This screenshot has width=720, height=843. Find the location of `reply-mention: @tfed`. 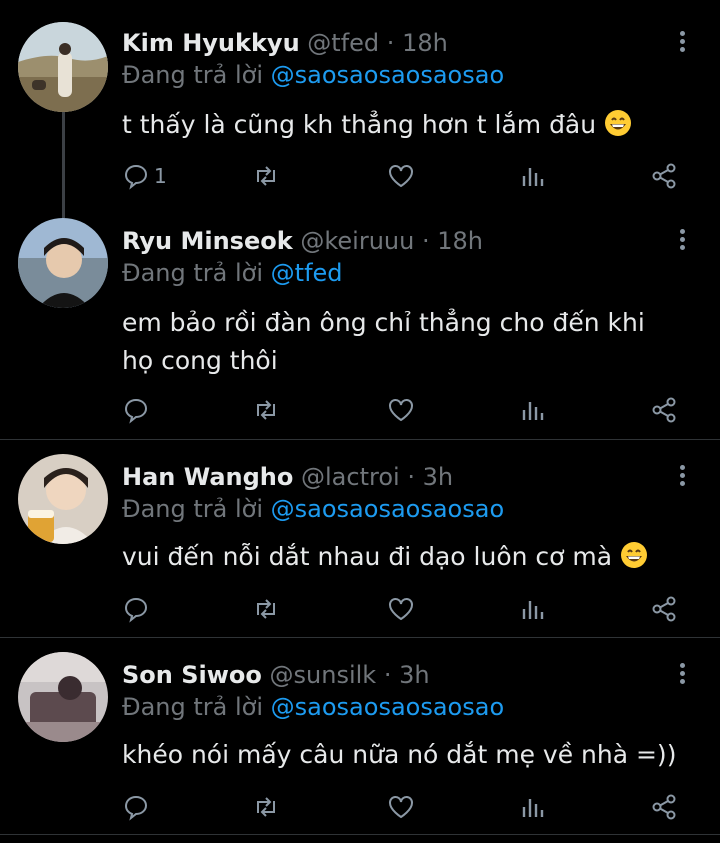

reply-mention: @tfed is located at coordinates (307, 273).